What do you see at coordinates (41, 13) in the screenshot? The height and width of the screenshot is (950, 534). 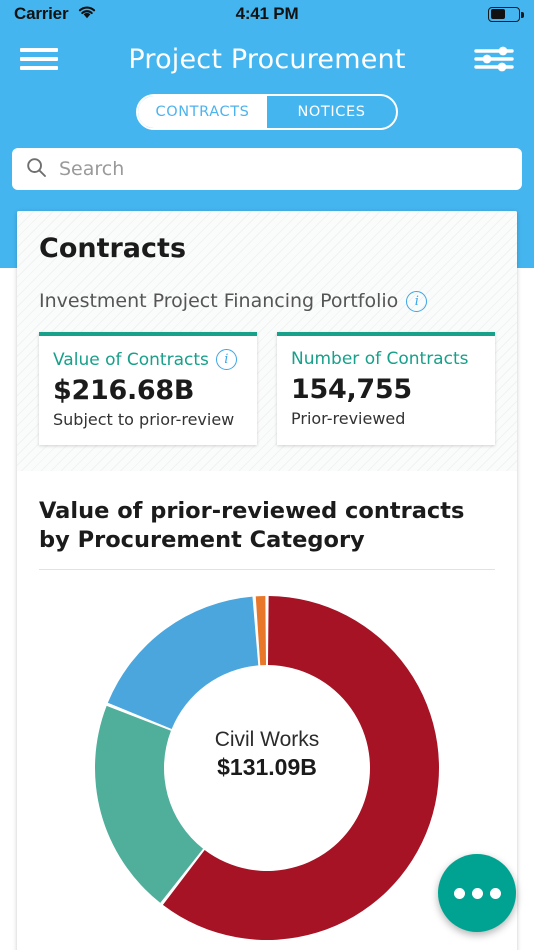 I see `carrier-label: Carrier` at bounding box center [41, 13].